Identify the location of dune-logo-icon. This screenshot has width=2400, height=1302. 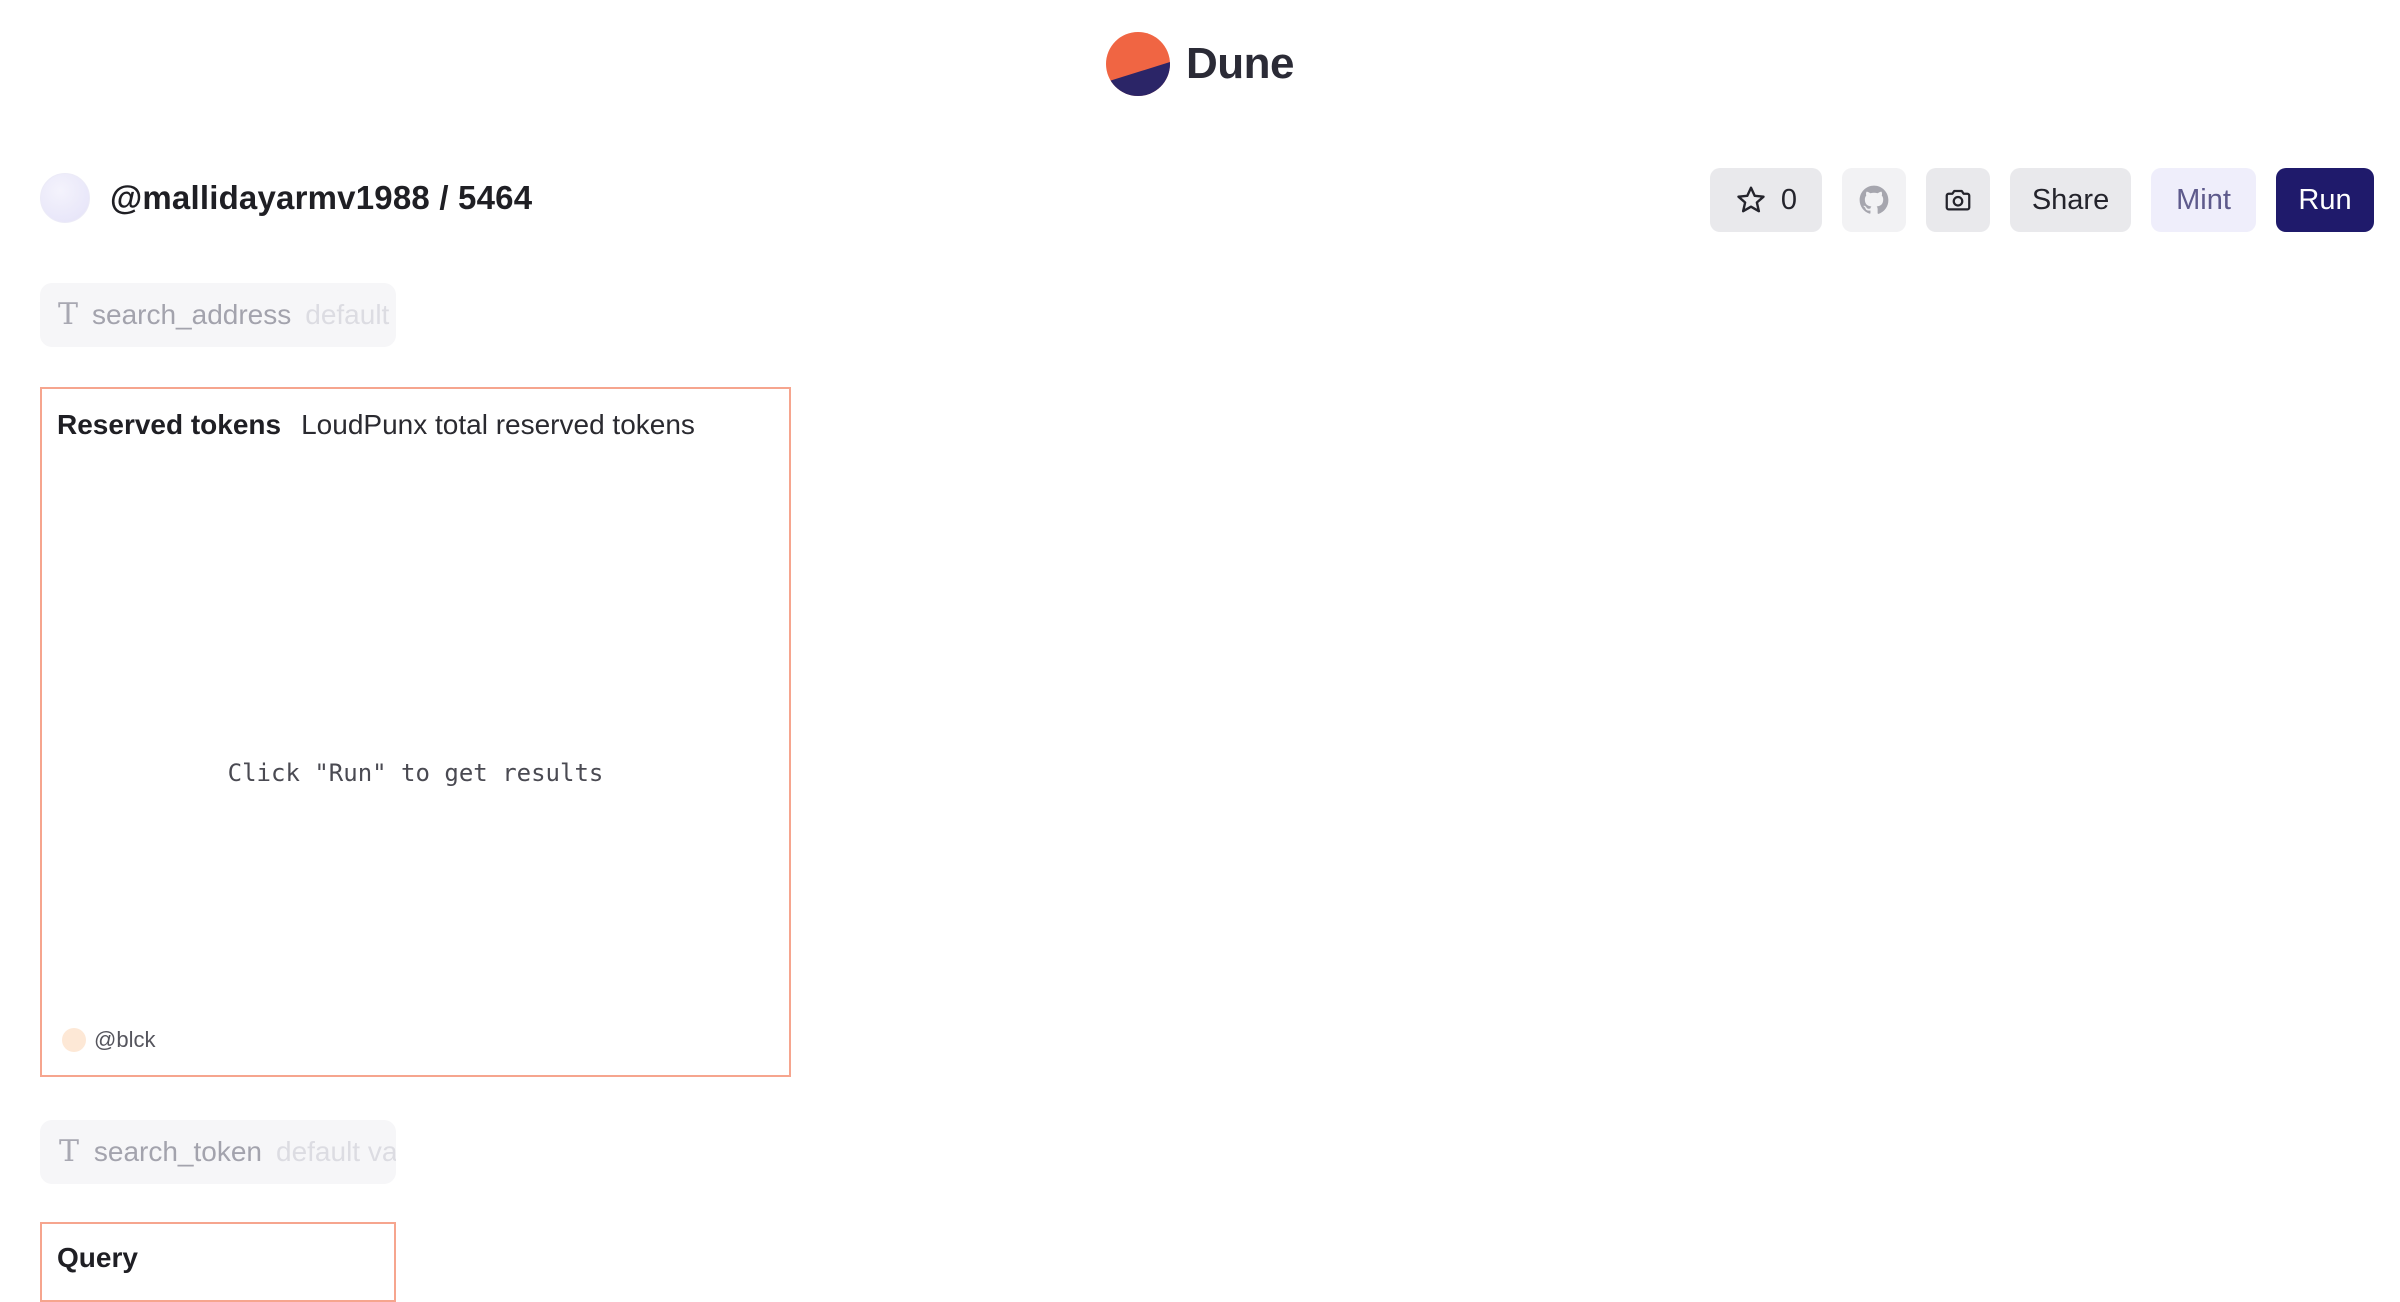
(1138, 64).